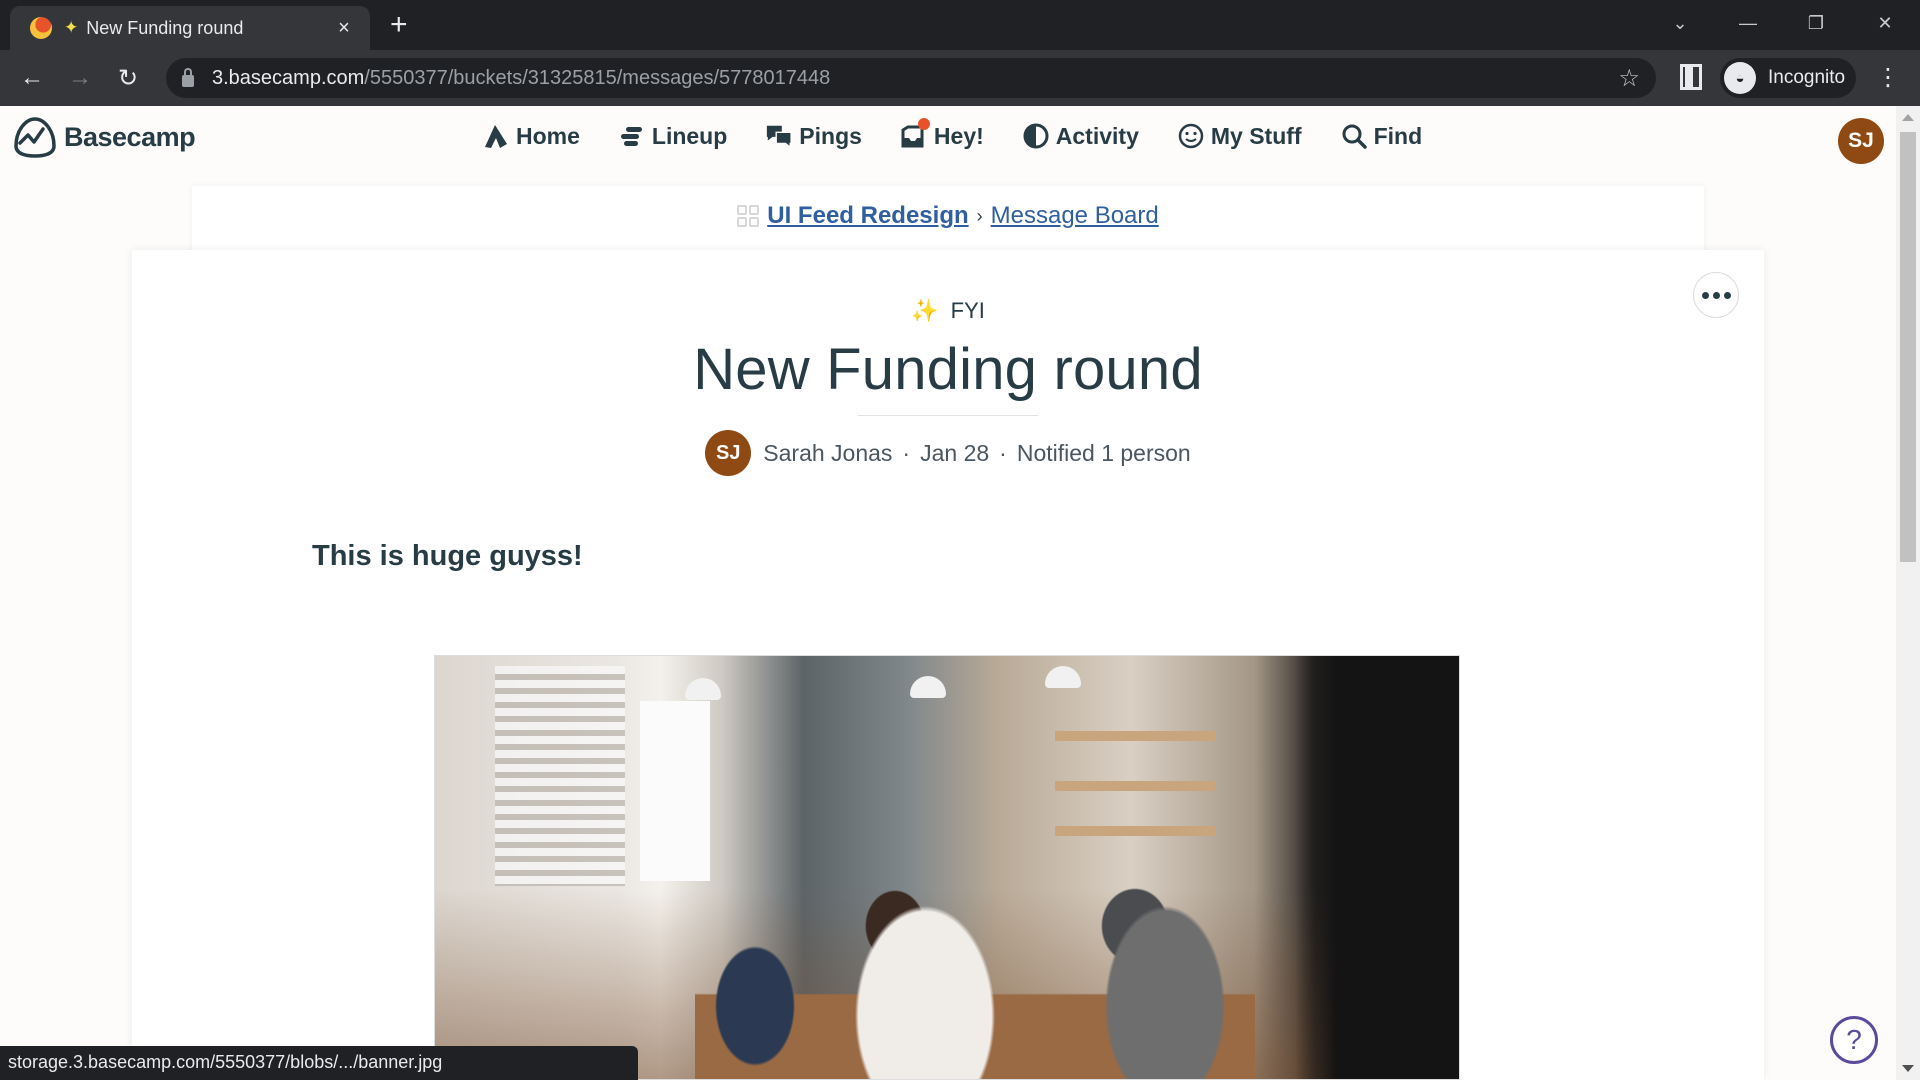 The height and width of the screenshot is (1080, 1920). Describe the element at coordinates (1908, 593) in the screenshot. I see `page-scrollbar` at that location.